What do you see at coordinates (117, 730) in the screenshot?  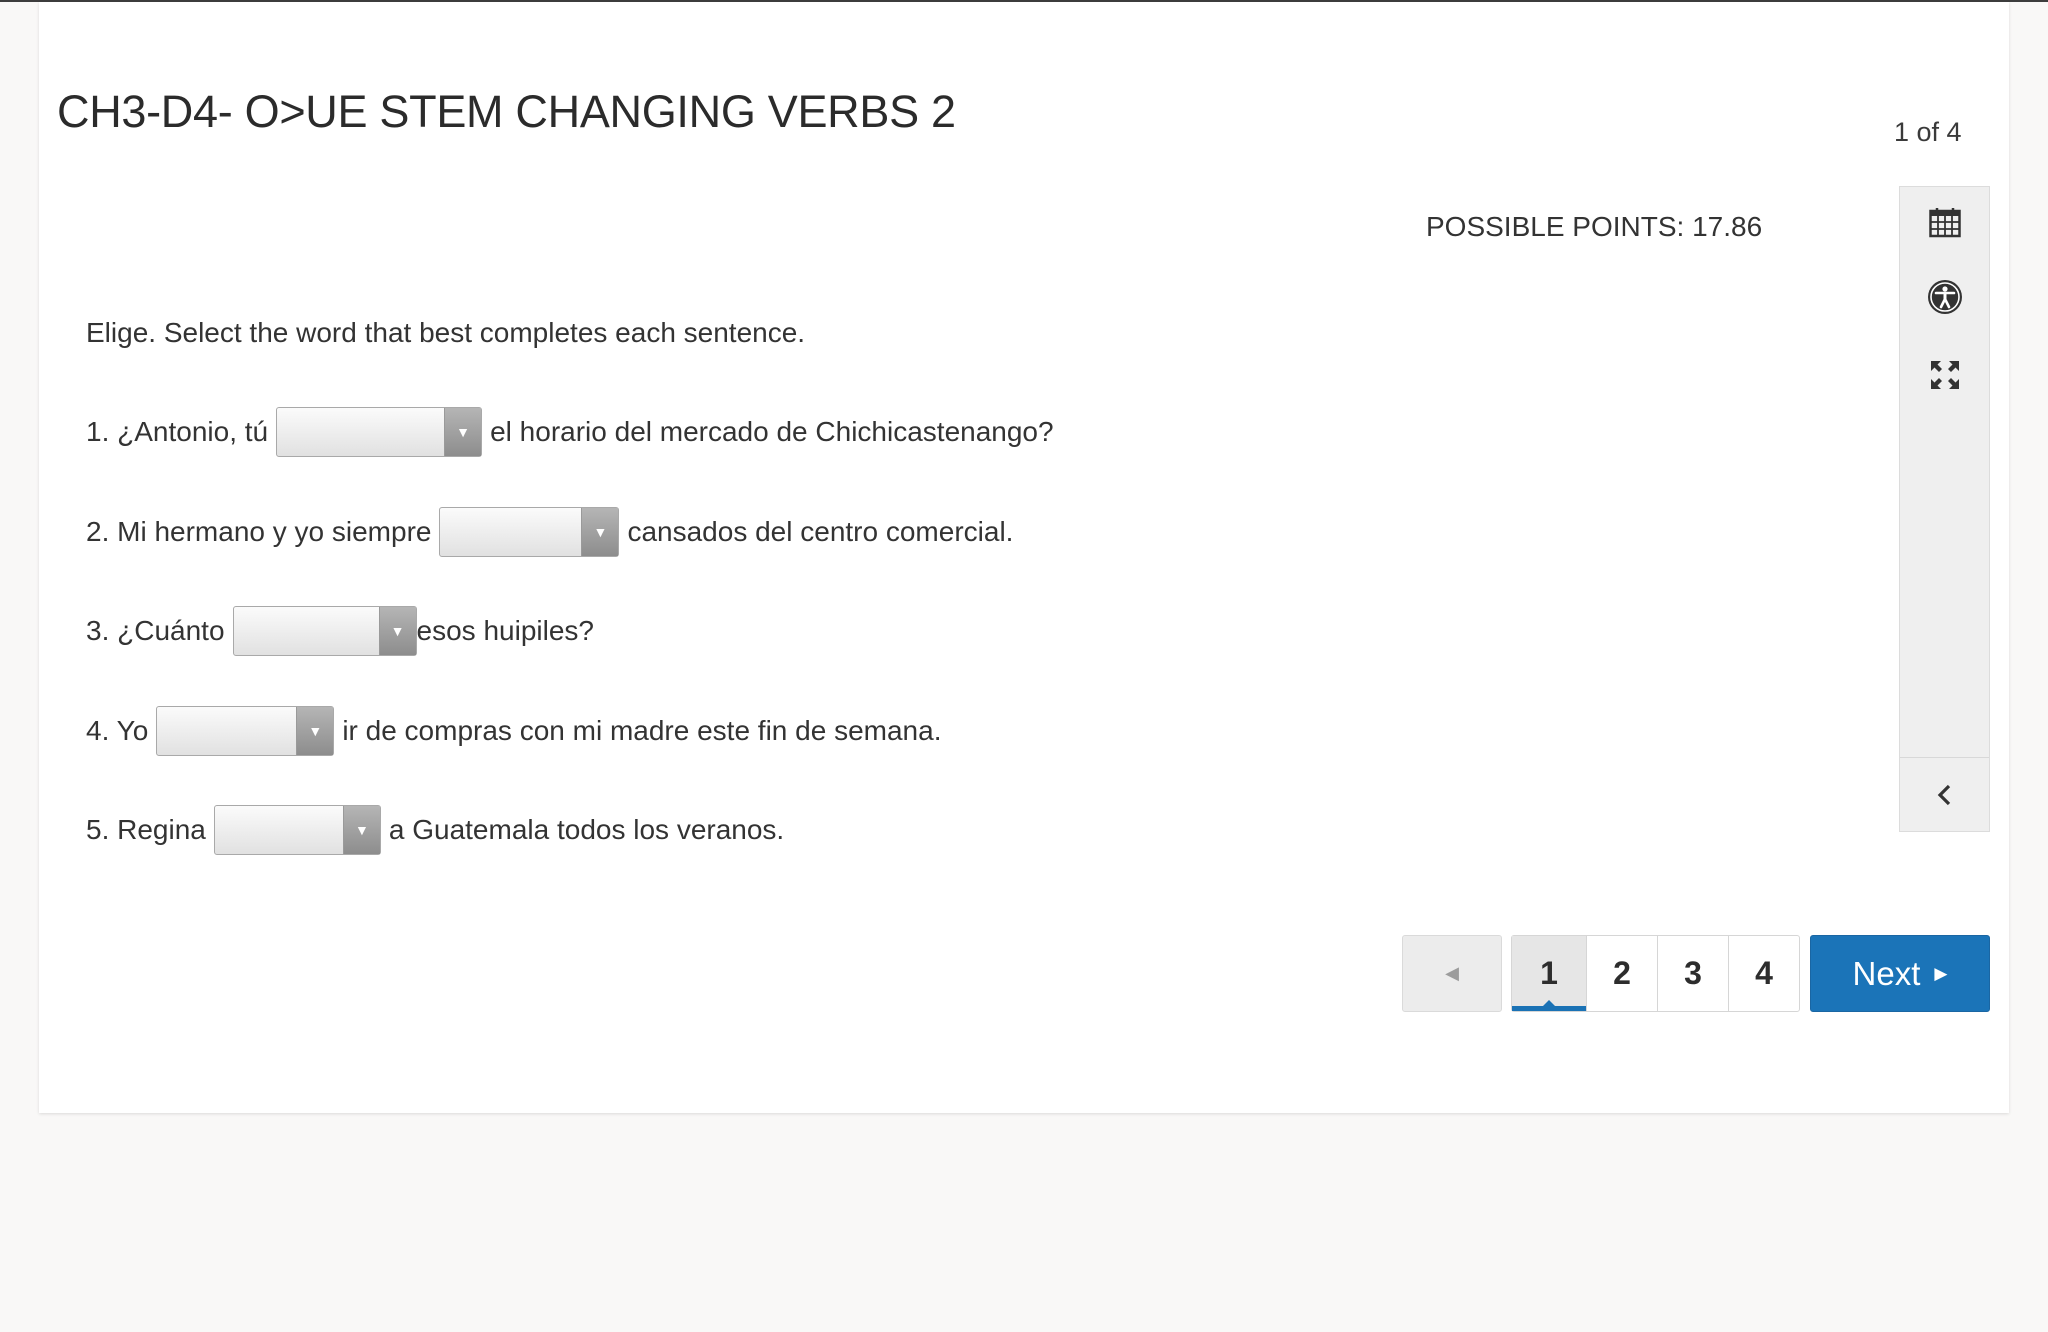 I see `sentence-start: 4. Yo` at bounding box center [117, 730].